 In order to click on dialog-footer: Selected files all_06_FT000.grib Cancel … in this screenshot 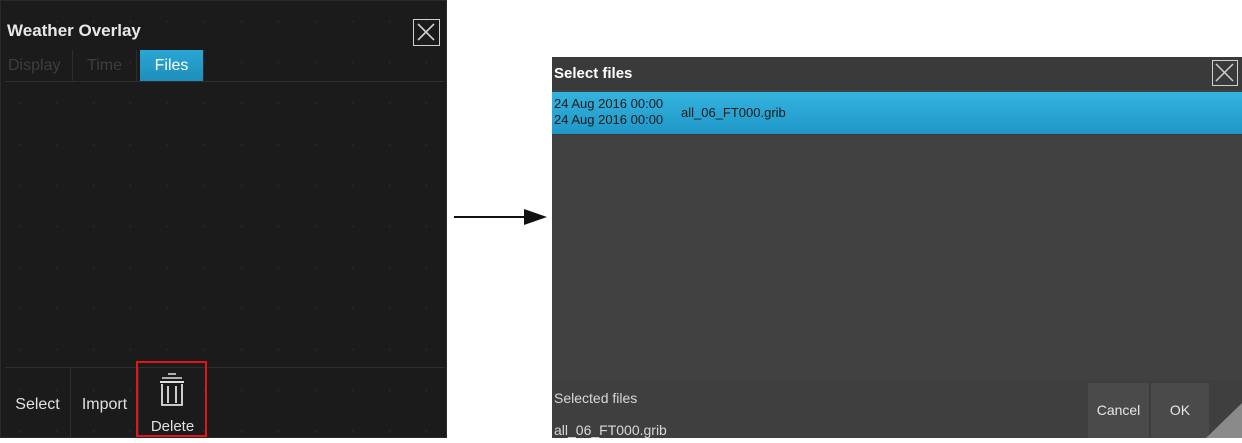, I will do `click(897, 409)`.